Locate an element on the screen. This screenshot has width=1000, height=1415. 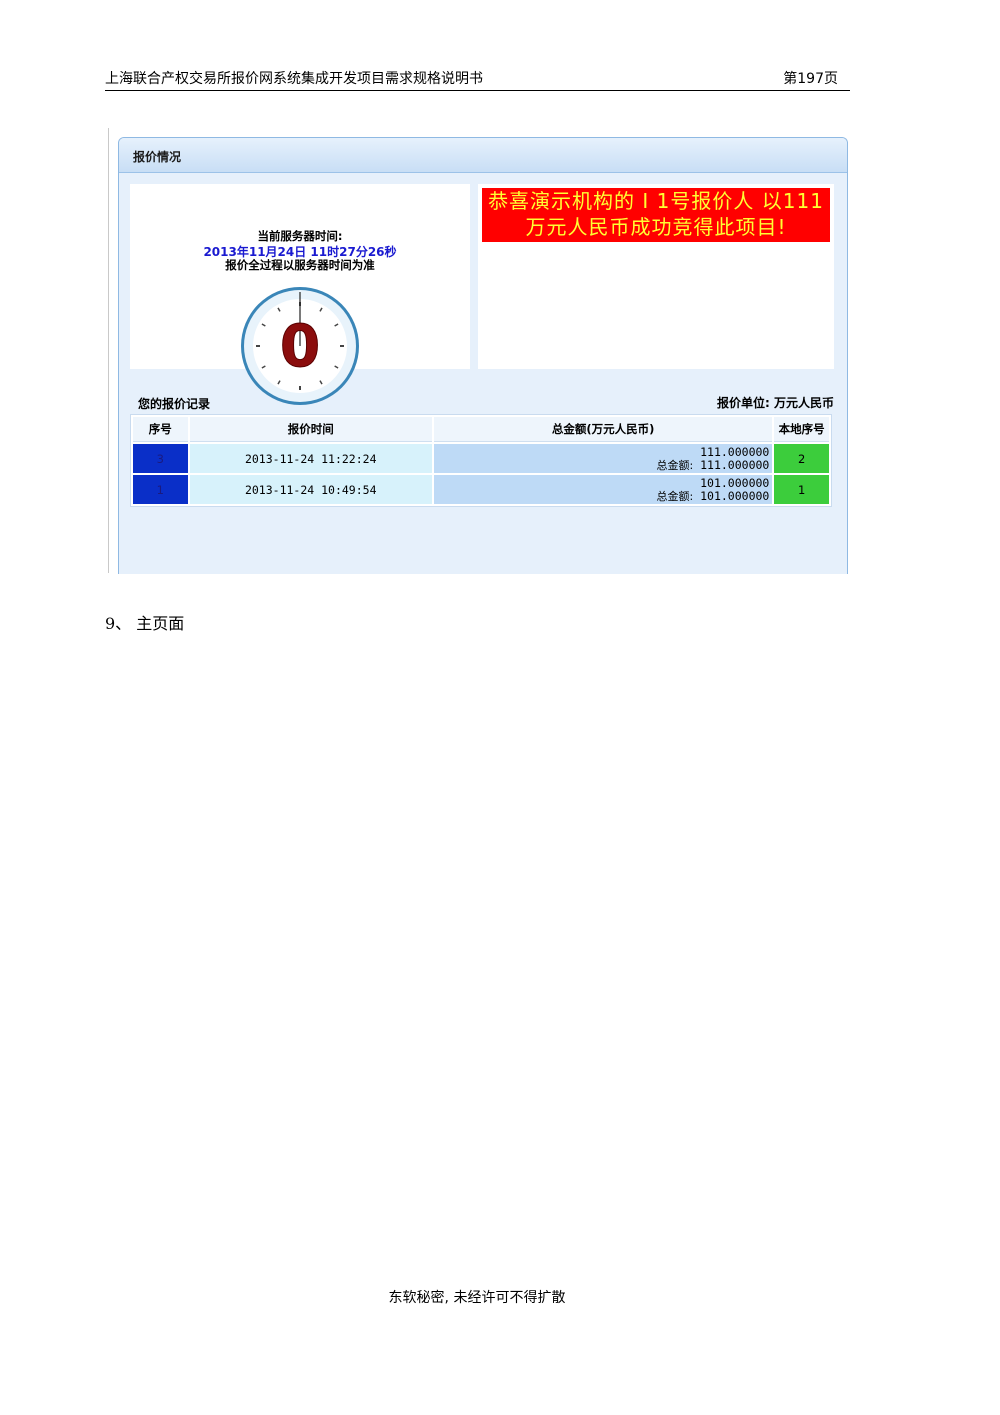
cell-local-seq: 2 is located at coordinates (801, 458).